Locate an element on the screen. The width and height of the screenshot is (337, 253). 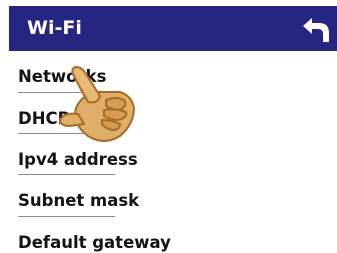
menu-item-default-gateway: Default gateway is located at coordinates (168, 237).